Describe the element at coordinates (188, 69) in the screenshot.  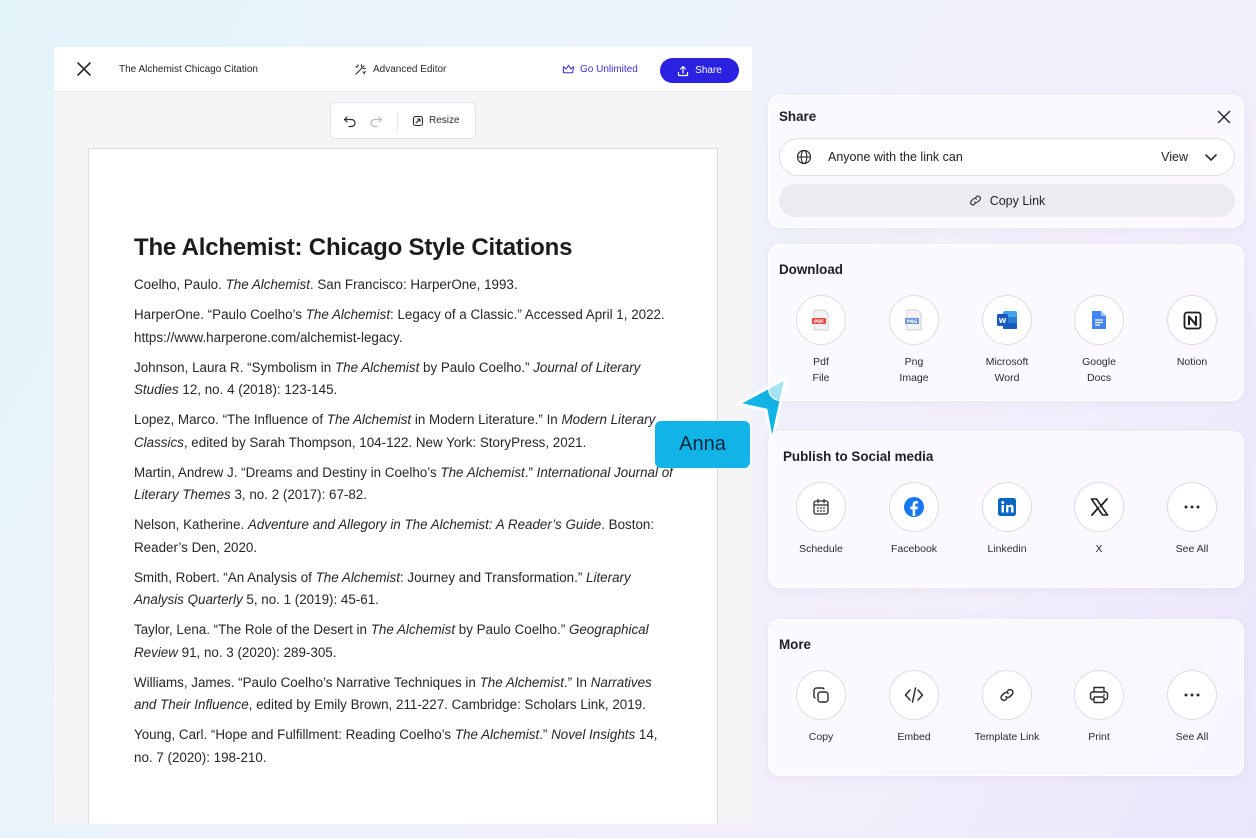
I see `document-title: The Alchemist Chicago Citation` at that location.